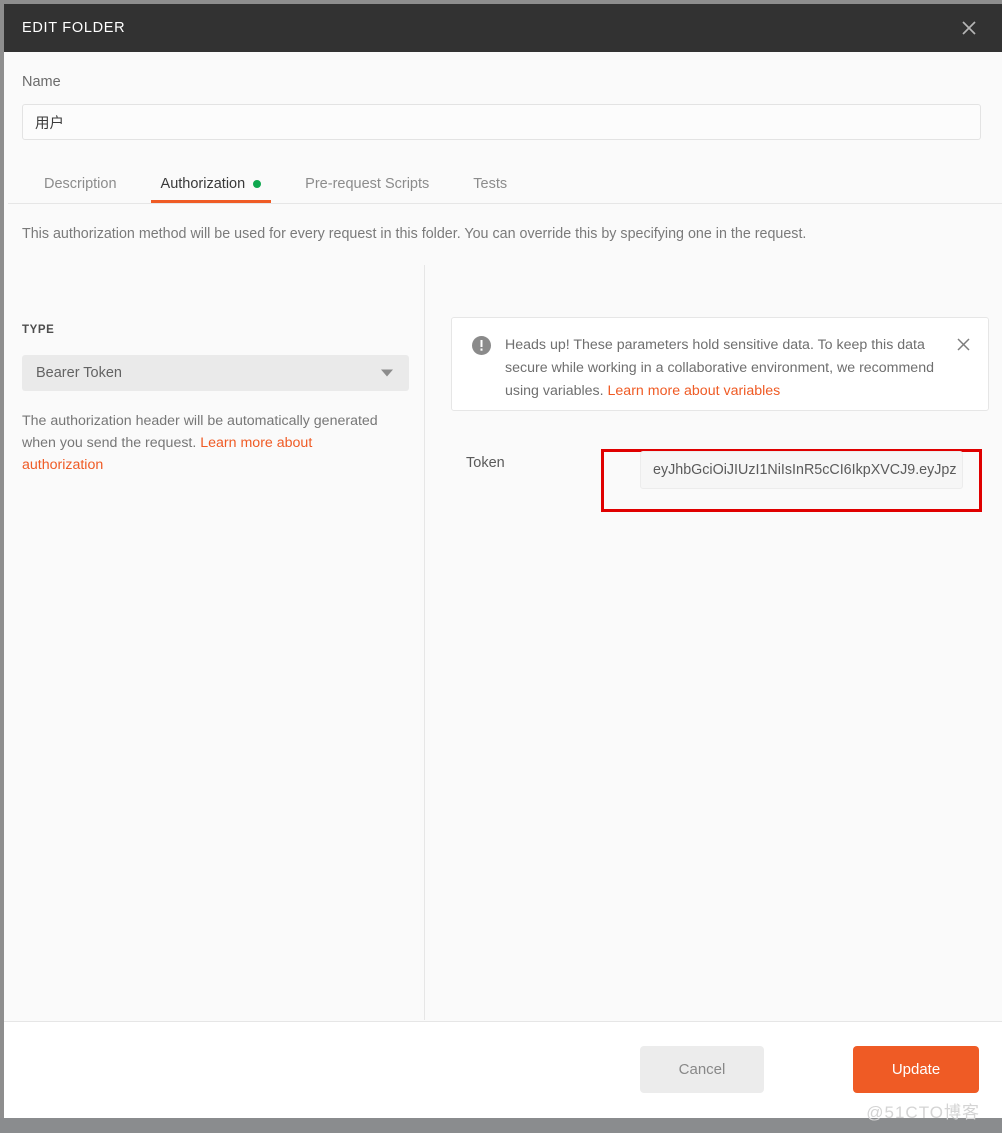 This screenshot has height=1133, width=1002. What do you see at coordinates (923, 1112) in the screenshot?
I see `watermark: @51CTO博客` at bounding box center [923, 1112].